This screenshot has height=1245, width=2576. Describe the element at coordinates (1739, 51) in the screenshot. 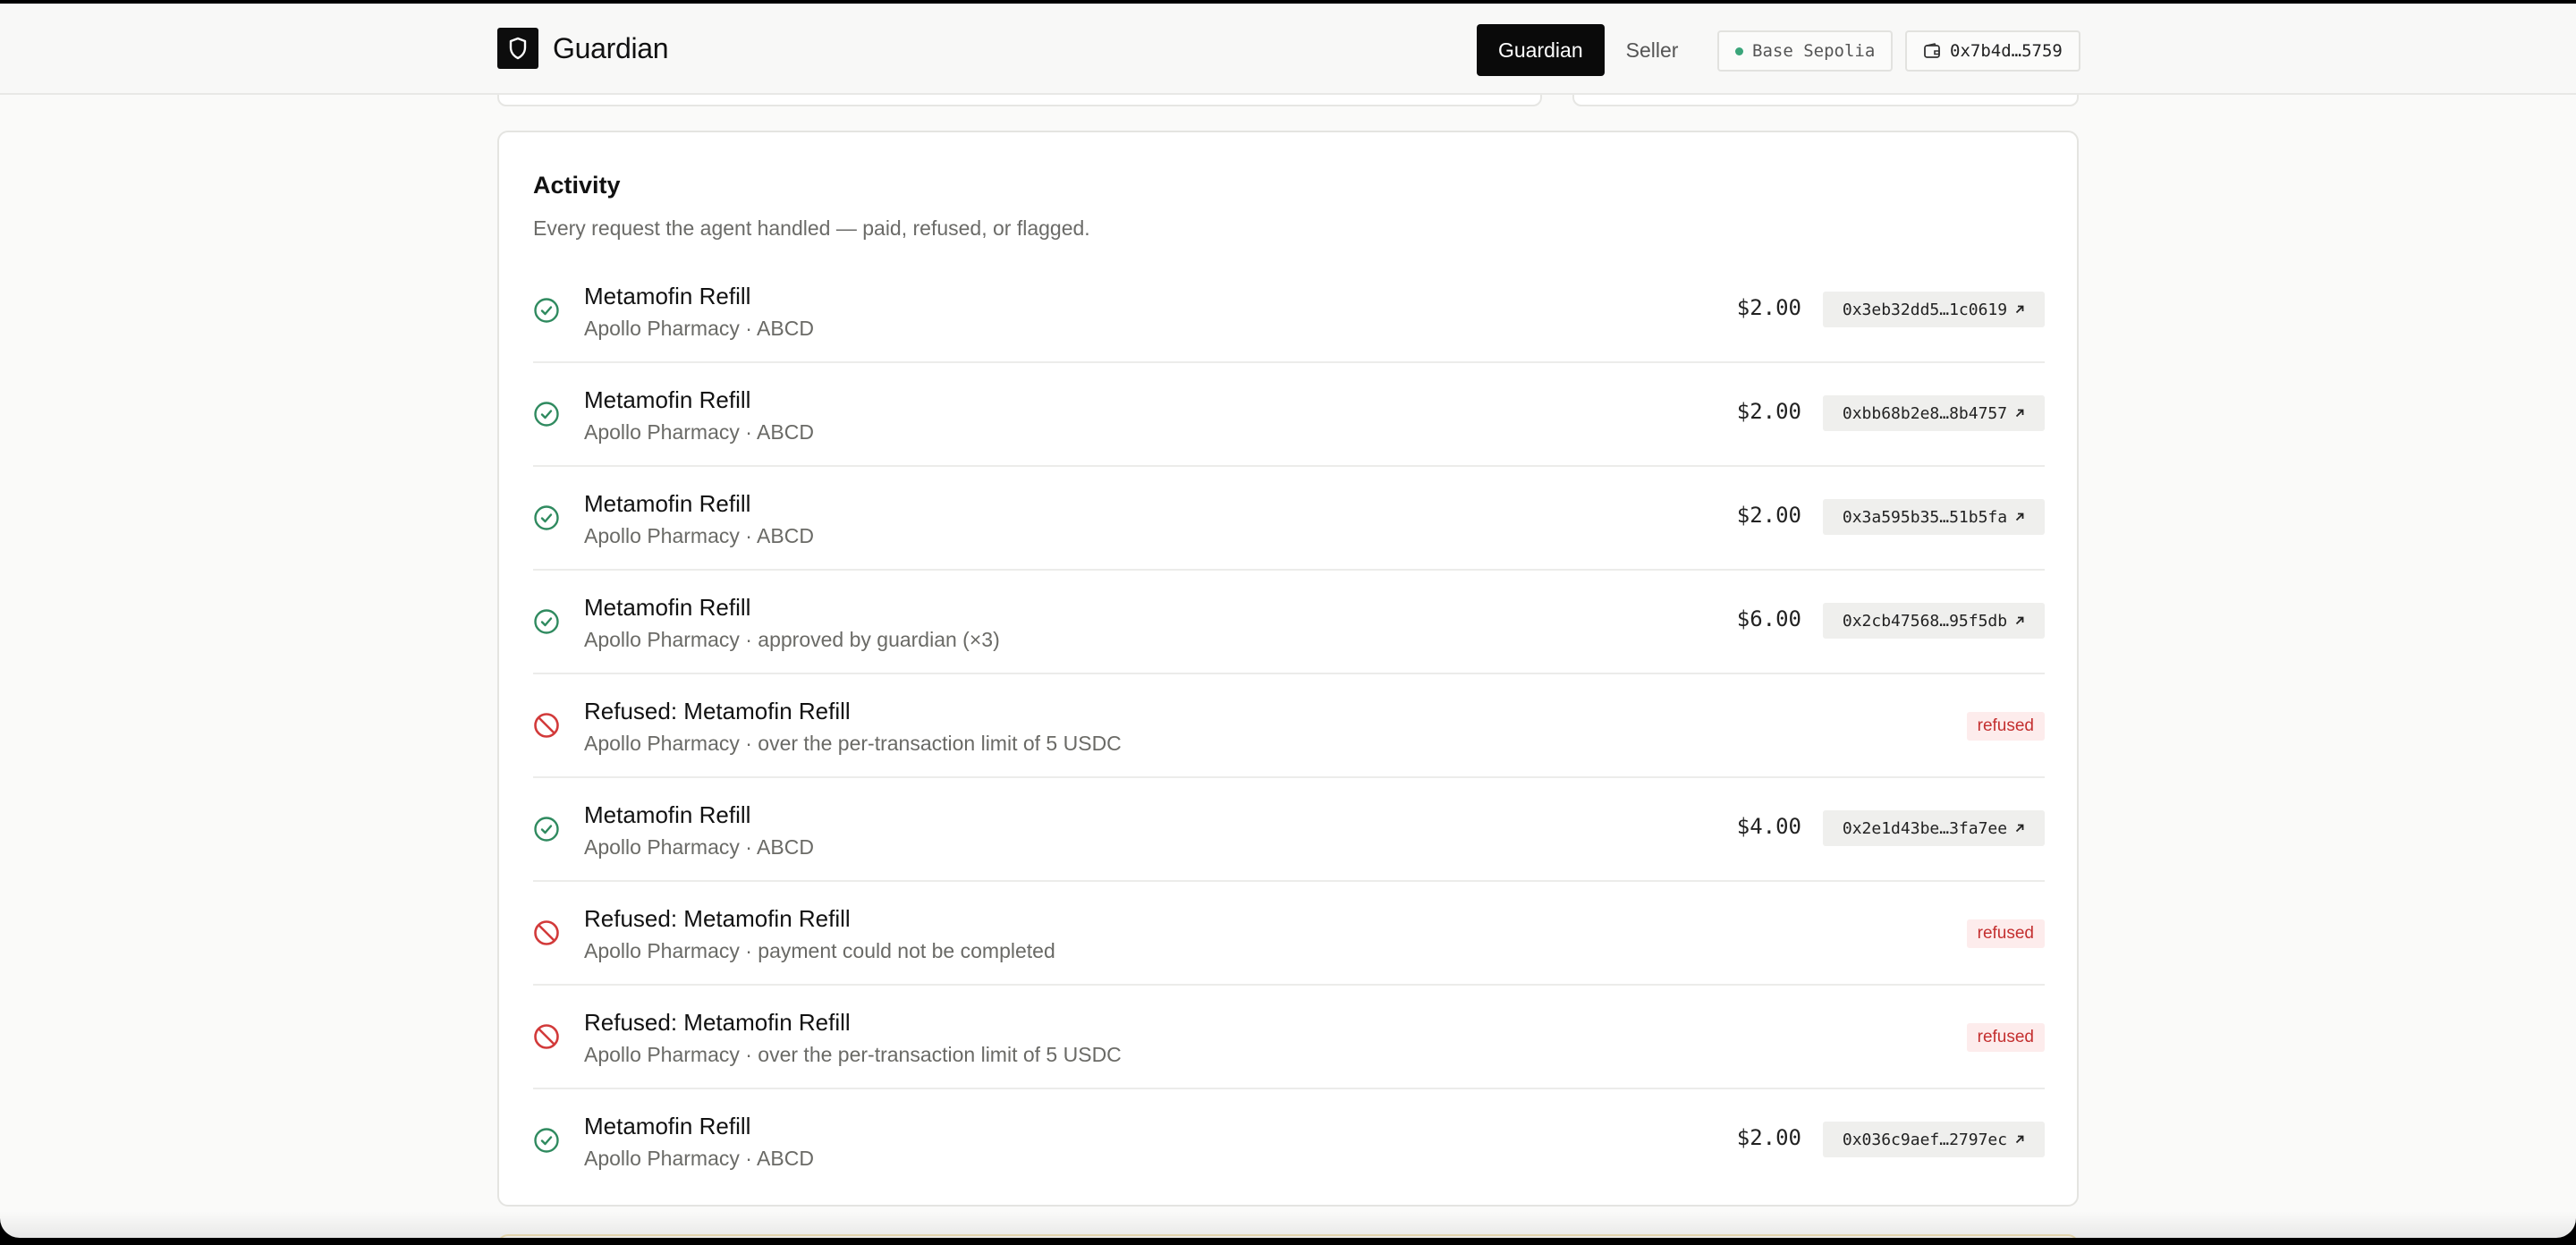

I see `network-status-dot` at that location.